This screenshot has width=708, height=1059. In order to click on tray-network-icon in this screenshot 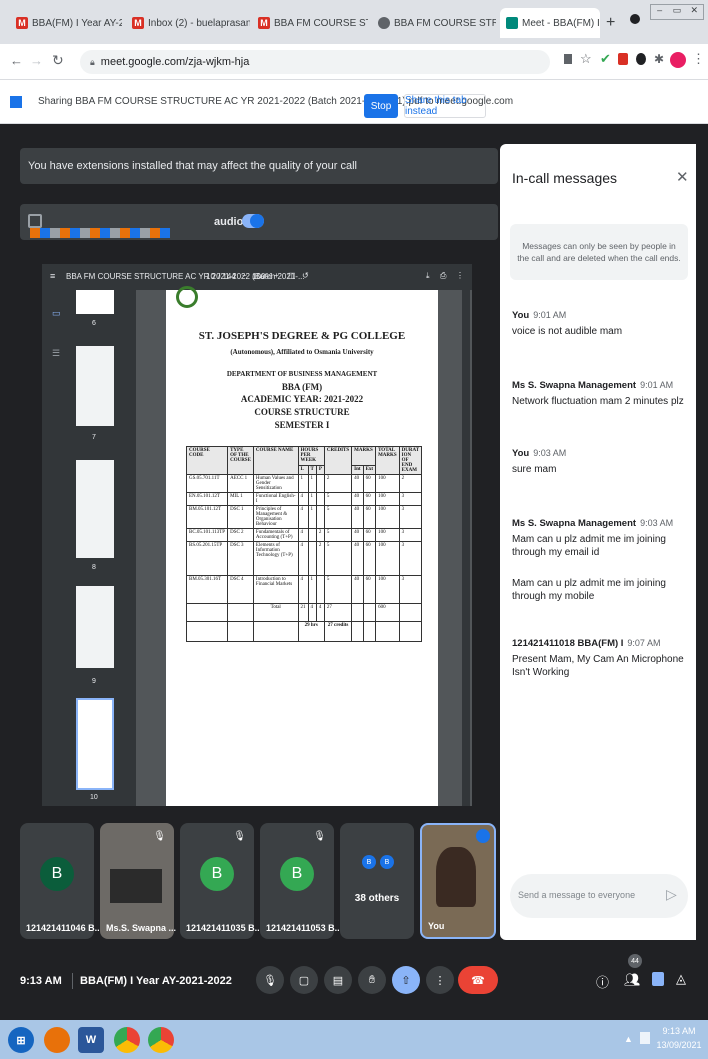, I will do `click(645, 1038)`.